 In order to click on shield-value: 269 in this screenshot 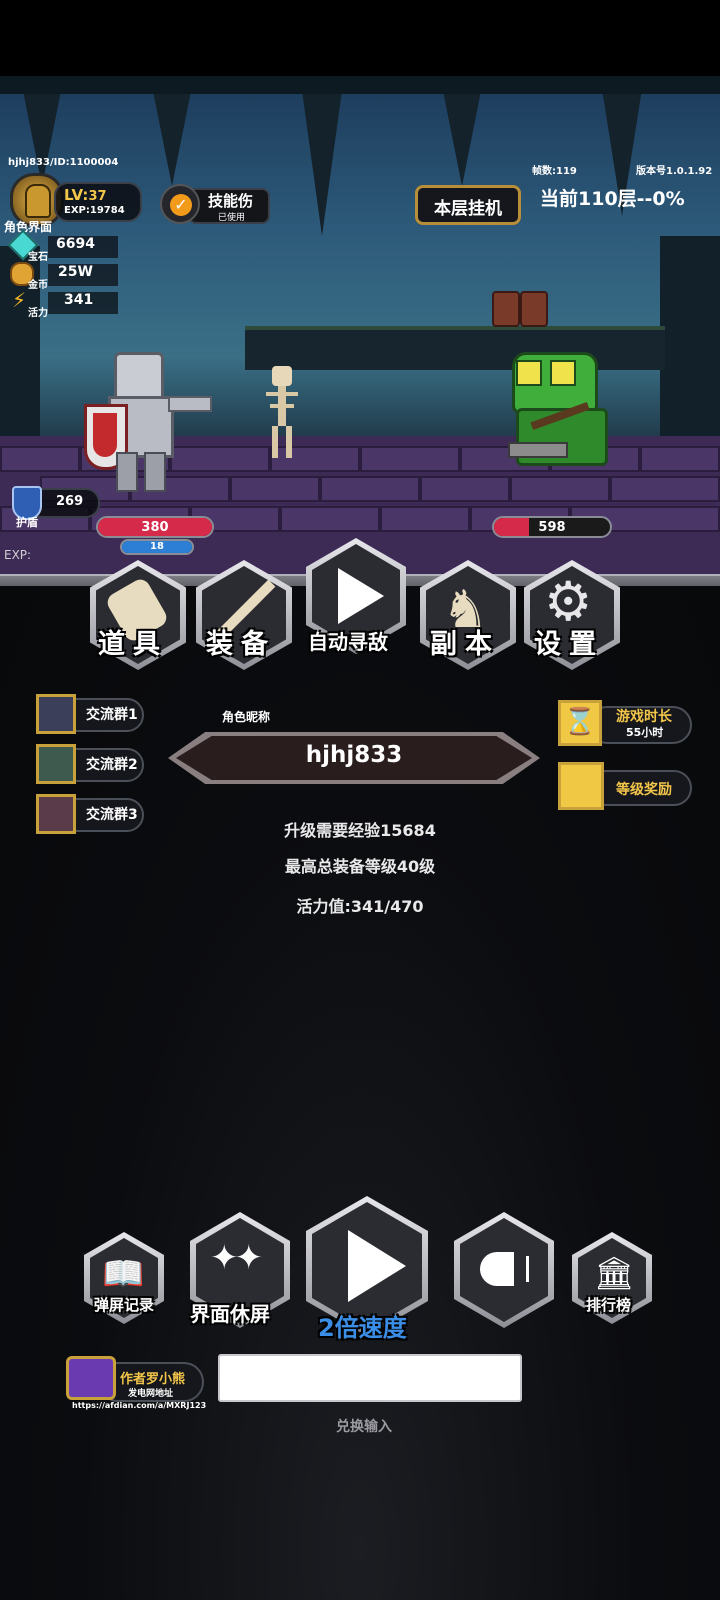, I will do `click(70, 501)`.